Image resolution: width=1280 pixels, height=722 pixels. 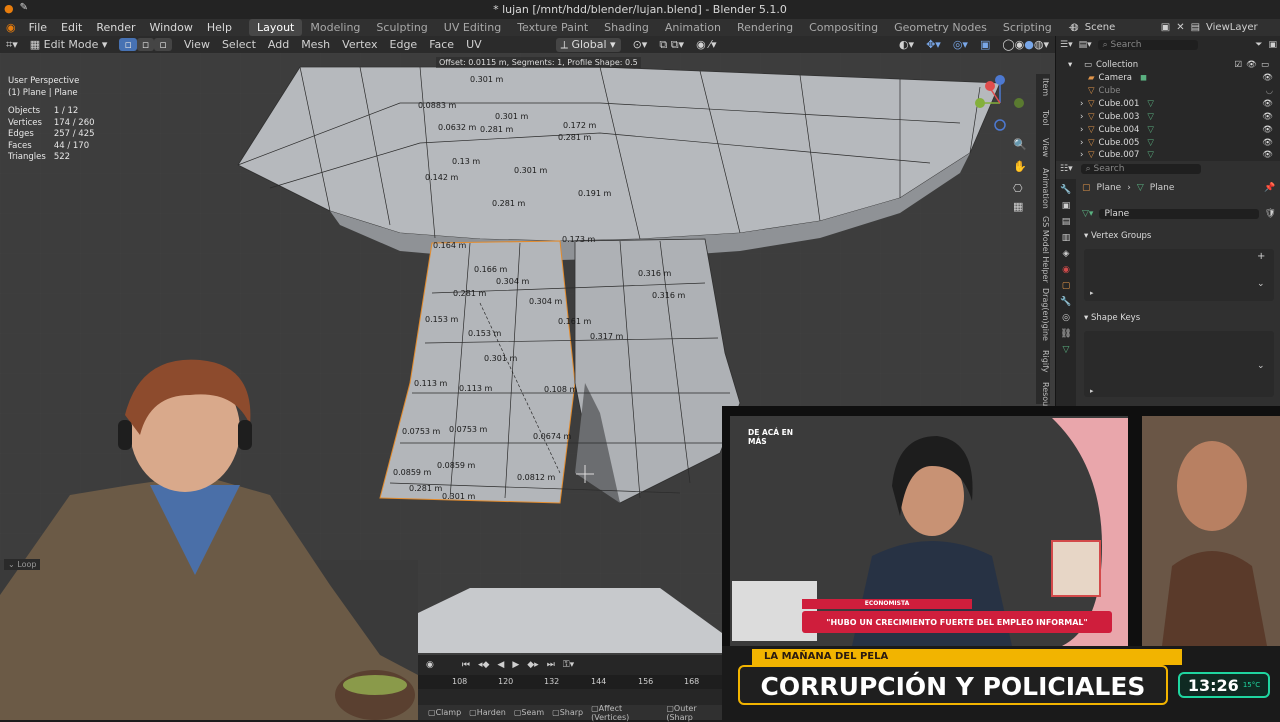 What do you see at coordinates (24, 8) in the screenshot?
I see `pin-icon: ✎` at bounding box center [24, 8].